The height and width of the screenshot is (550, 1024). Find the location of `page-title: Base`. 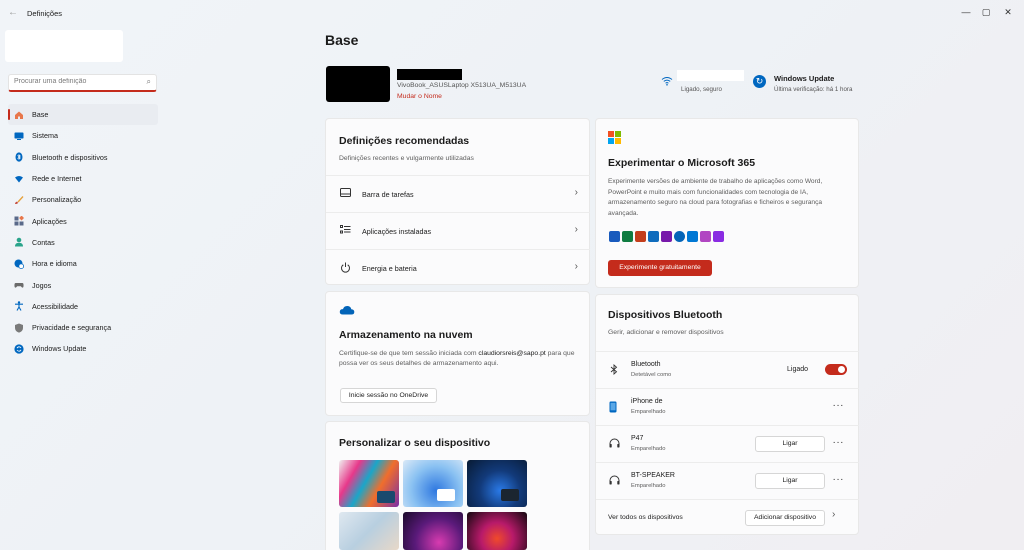

page-title: Base is located at coordinates (342, 40).